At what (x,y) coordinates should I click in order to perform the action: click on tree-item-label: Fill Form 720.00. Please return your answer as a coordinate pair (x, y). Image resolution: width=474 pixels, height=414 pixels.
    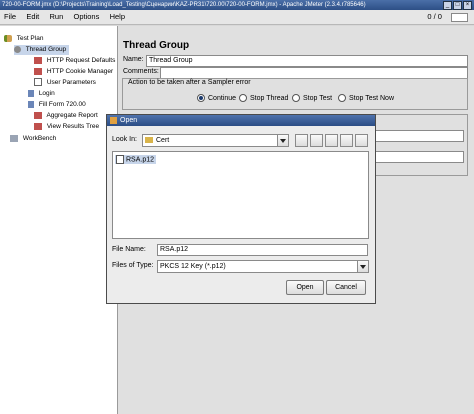
    Looking at the image, I should click on (62, 104).